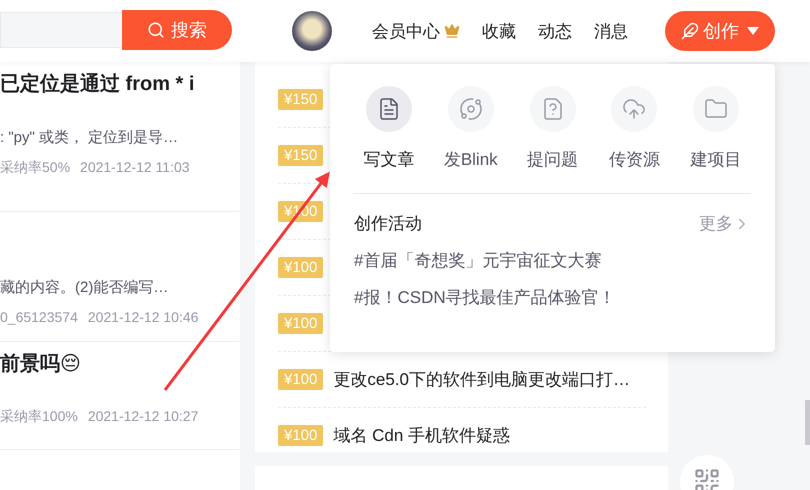  I want to click on feather-icon, so click(690, 31).